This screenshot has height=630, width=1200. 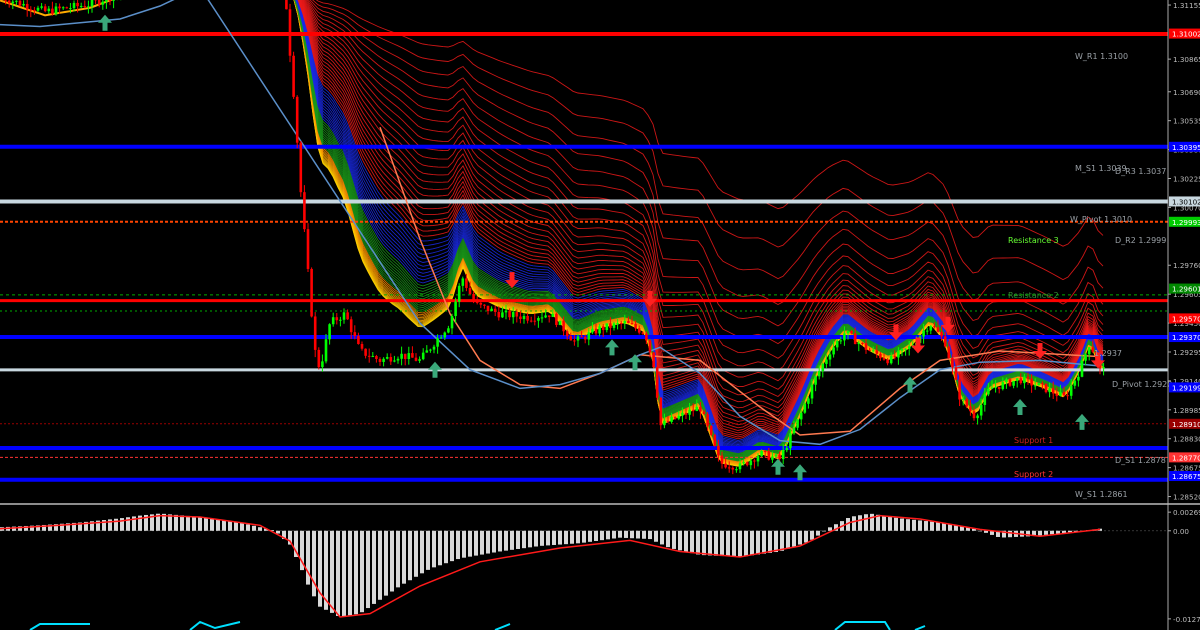 I want to click on price-axis-level-label: 1.29601, so click(x=1186, y=289).